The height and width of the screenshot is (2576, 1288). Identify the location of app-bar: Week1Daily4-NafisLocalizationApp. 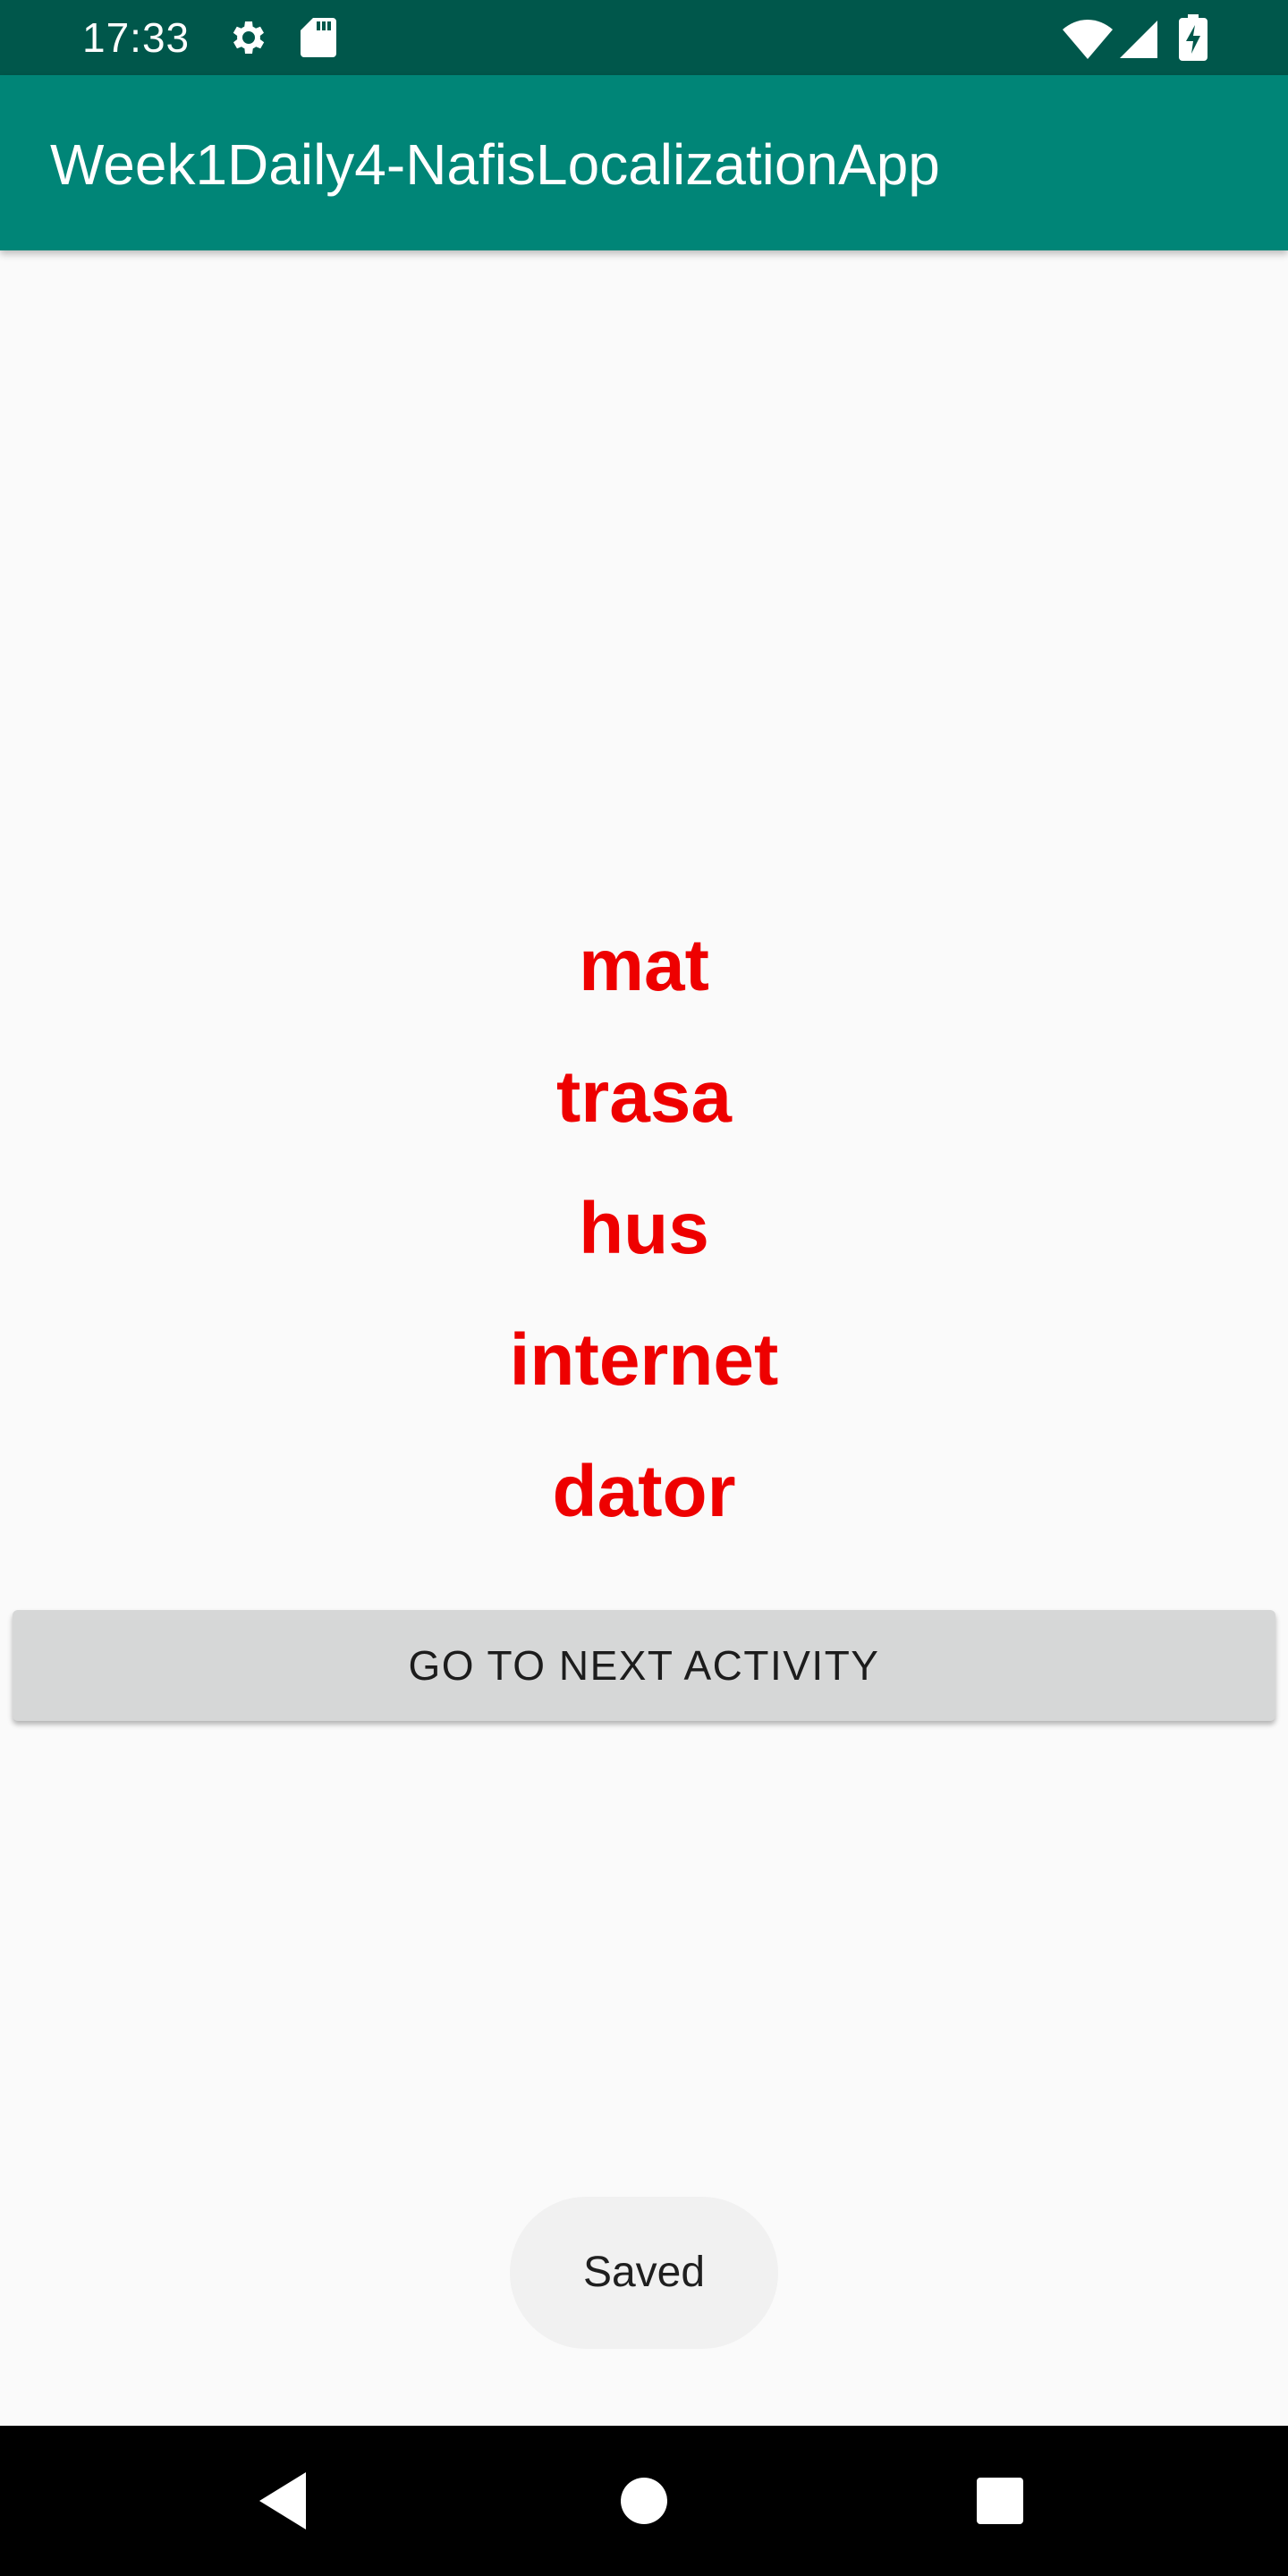
(644, 162).